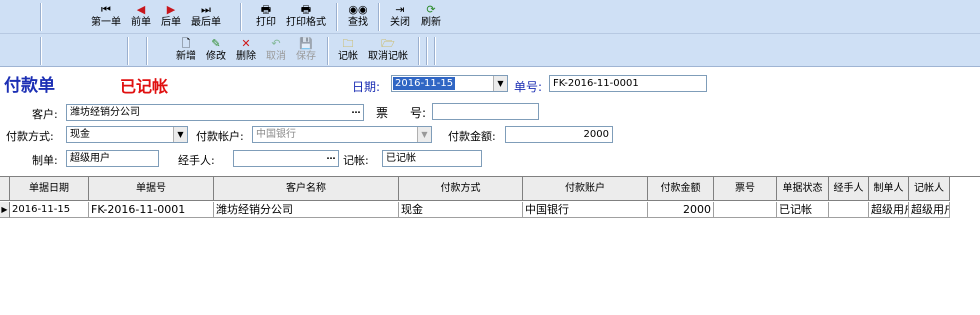  What do you see at coordinates (206, 9) in the screenshot?
I see `last-icon: ⏭` at bounding box center [206, 9].